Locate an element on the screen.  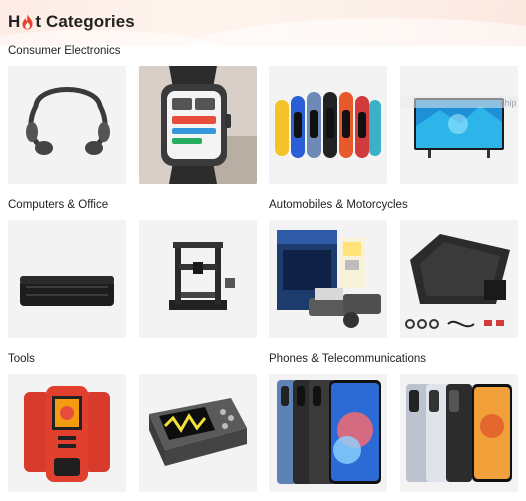
product-fitness-bands is located at coordinates (328, 125).